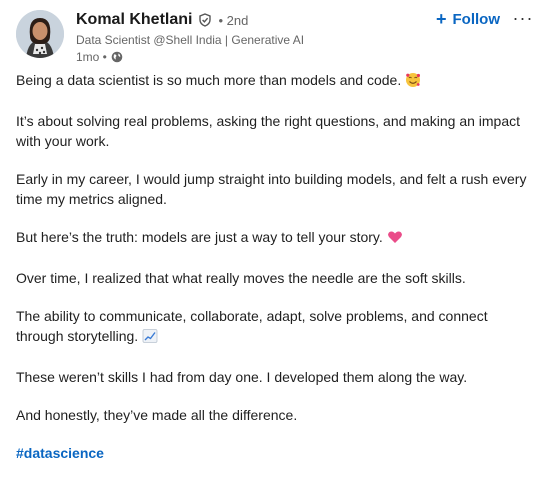 This screenshot has width=545, height=481. What do you see at coordinates (523, 18) in the screenshot?
I see `more-options-button: ···` at bounding box center [523, 18].